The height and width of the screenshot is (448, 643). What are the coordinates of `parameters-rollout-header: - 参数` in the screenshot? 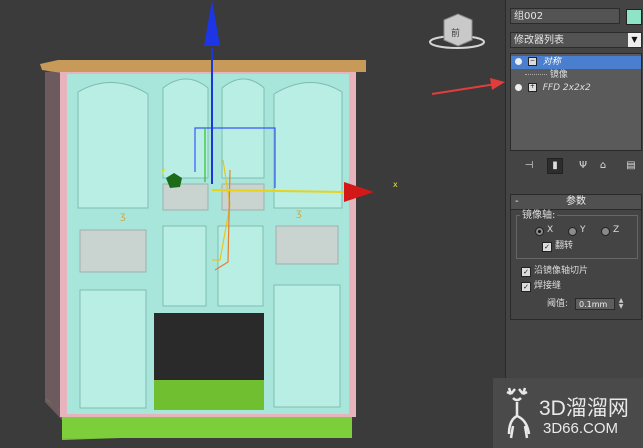 It's located at (576, 202).